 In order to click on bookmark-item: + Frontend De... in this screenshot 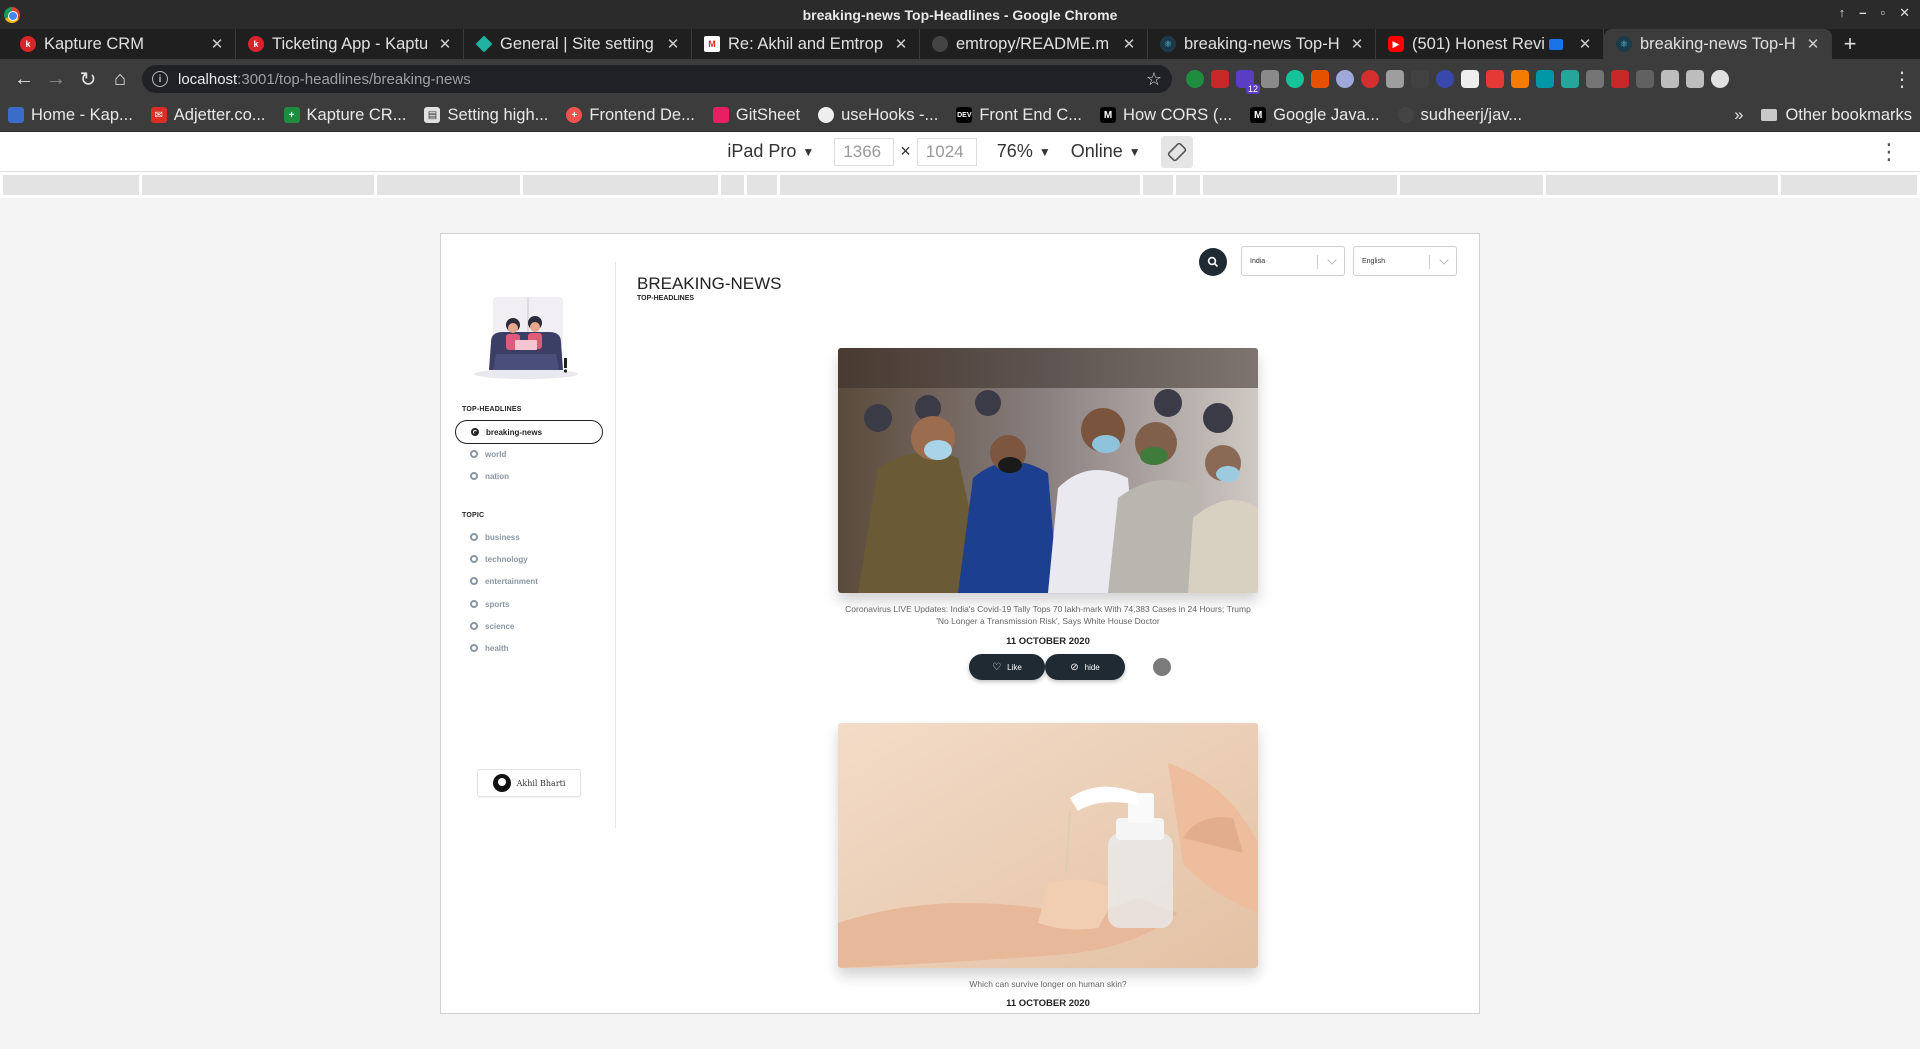, I will do `click(630, 115)`.